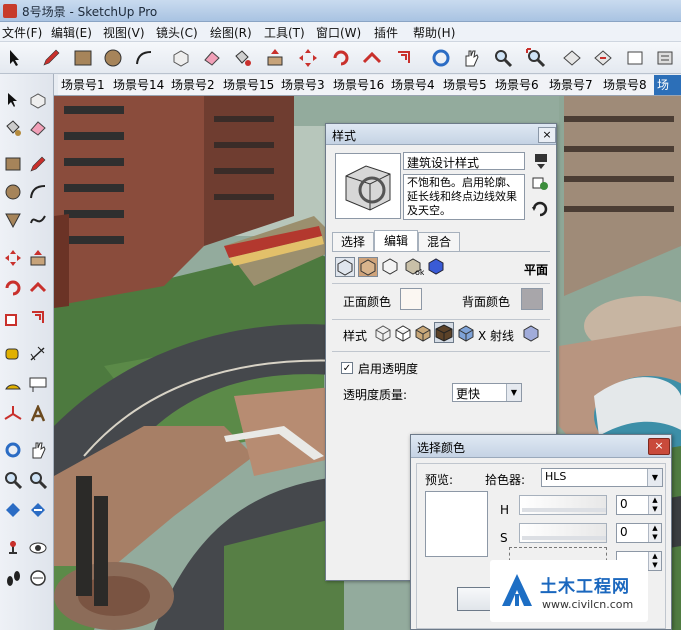 Image resolution: width=681 pixels, height=630 pixels. I want to click on menu-help: 帮助(H), so click(434, 32).